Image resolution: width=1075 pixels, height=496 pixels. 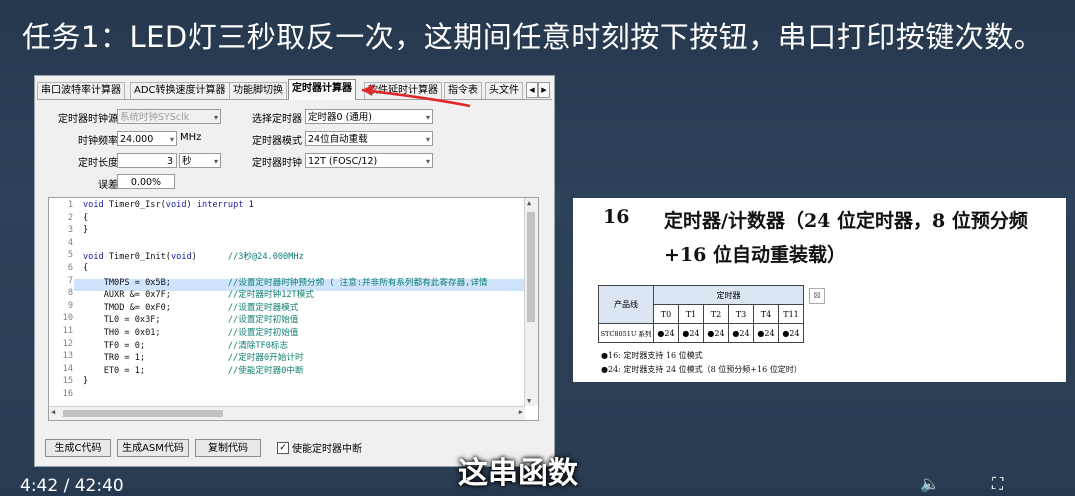 I want to click on video-player-bar: 4:42 / 42:40 🔈 ⛶, so click(x=537, y=483).